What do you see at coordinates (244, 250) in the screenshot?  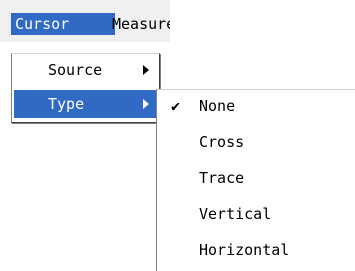 I see `type-item-horizontal-label: Horizontal` at bounding box center [244, 250].